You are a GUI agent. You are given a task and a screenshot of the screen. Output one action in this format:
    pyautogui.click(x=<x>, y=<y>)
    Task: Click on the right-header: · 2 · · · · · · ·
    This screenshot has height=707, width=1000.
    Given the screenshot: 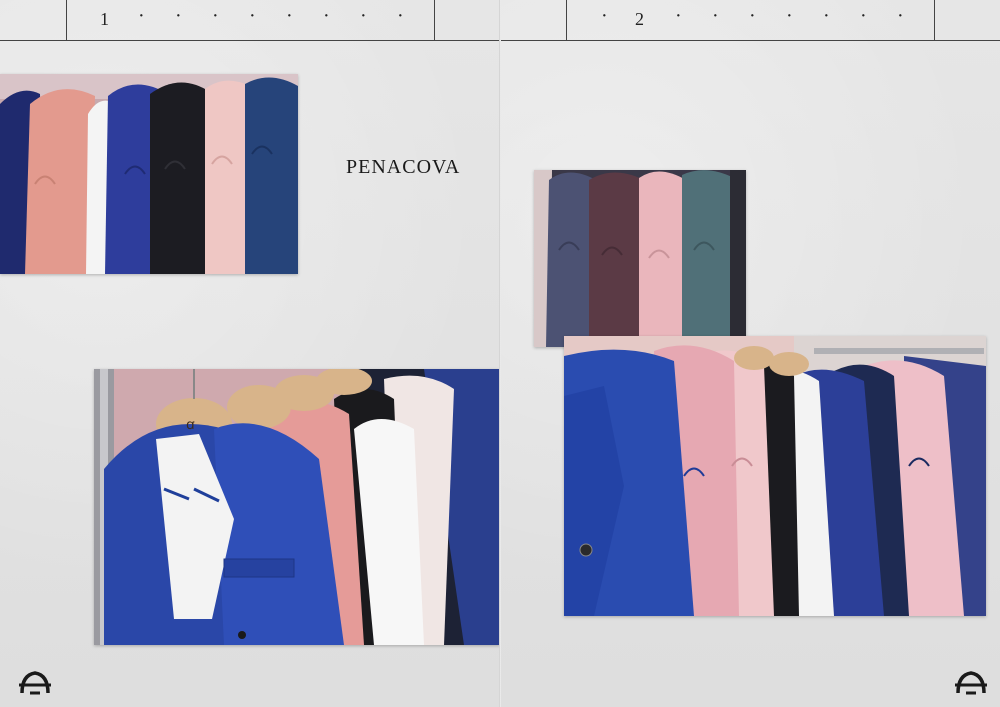 What is the action you would take?
    pyautogui.click(x=750, y=20)
    